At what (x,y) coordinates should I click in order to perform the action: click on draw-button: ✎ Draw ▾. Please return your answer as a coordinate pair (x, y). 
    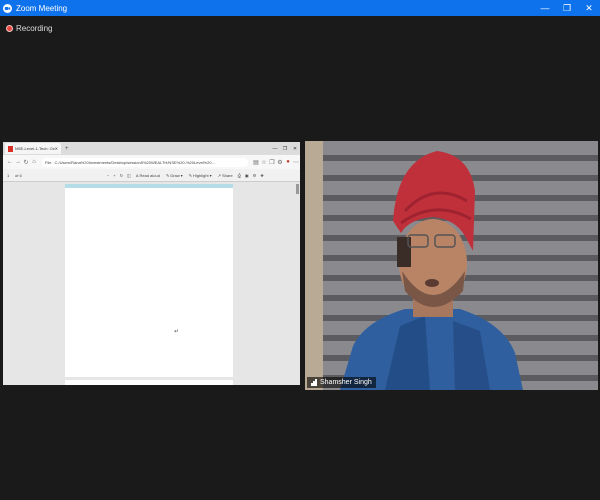
    Looking at the image, I should click on (174, 175).